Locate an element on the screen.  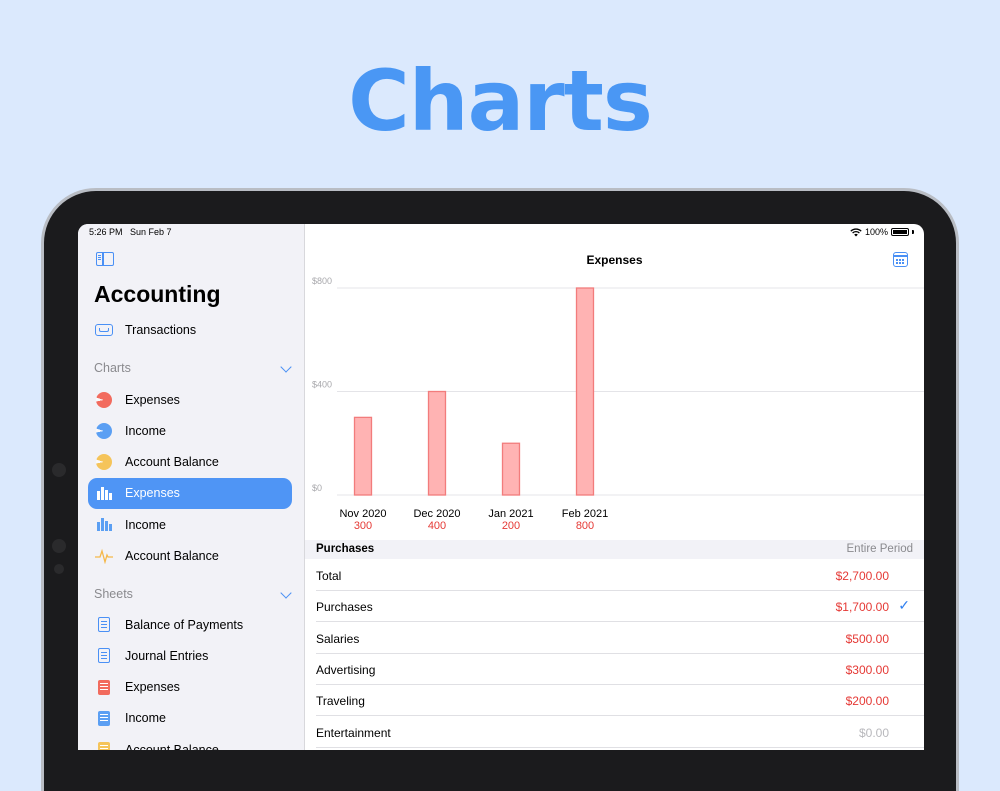
y-tick-label: $400 is located at coordinates (322, 385).